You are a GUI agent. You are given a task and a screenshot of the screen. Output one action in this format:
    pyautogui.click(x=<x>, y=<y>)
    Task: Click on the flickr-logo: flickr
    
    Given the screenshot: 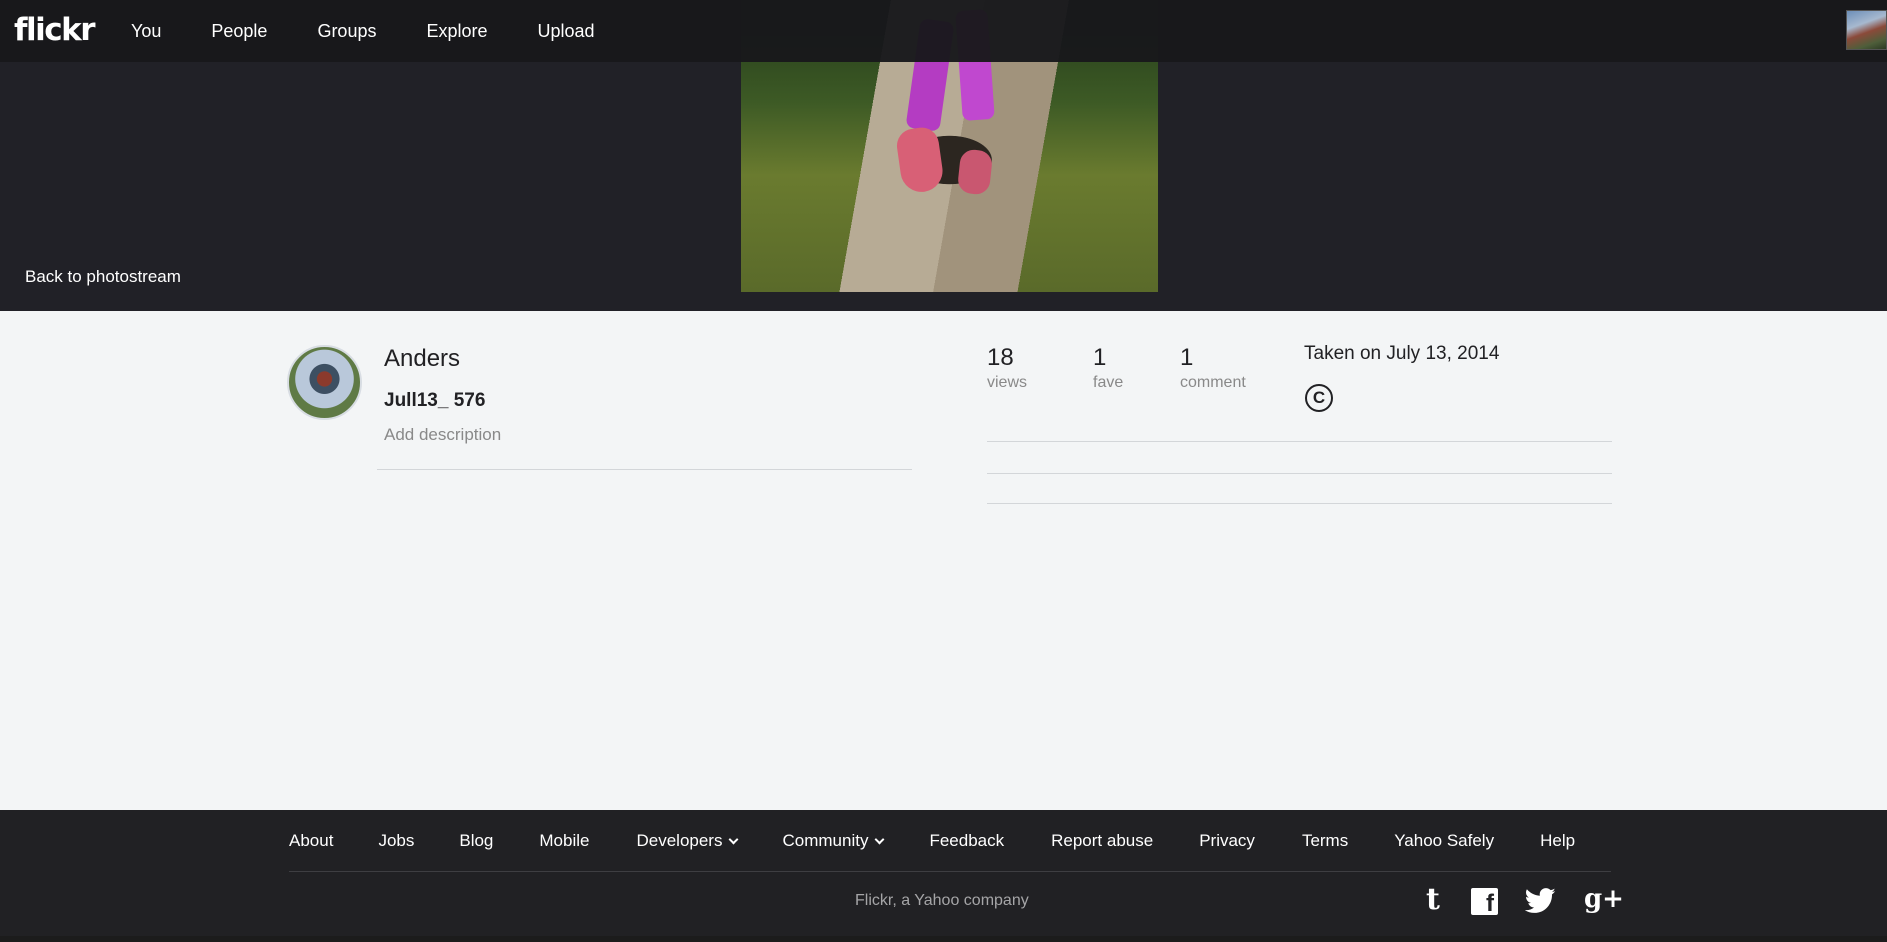 What is the action you would take?
    pyautogui.click(x=55, y=30)
    